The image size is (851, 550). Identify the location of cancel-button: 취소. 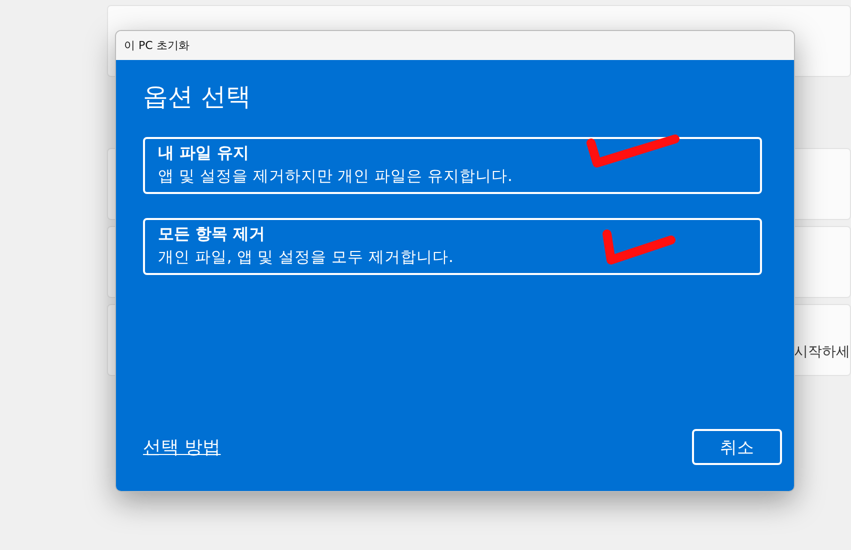
(737, 447).